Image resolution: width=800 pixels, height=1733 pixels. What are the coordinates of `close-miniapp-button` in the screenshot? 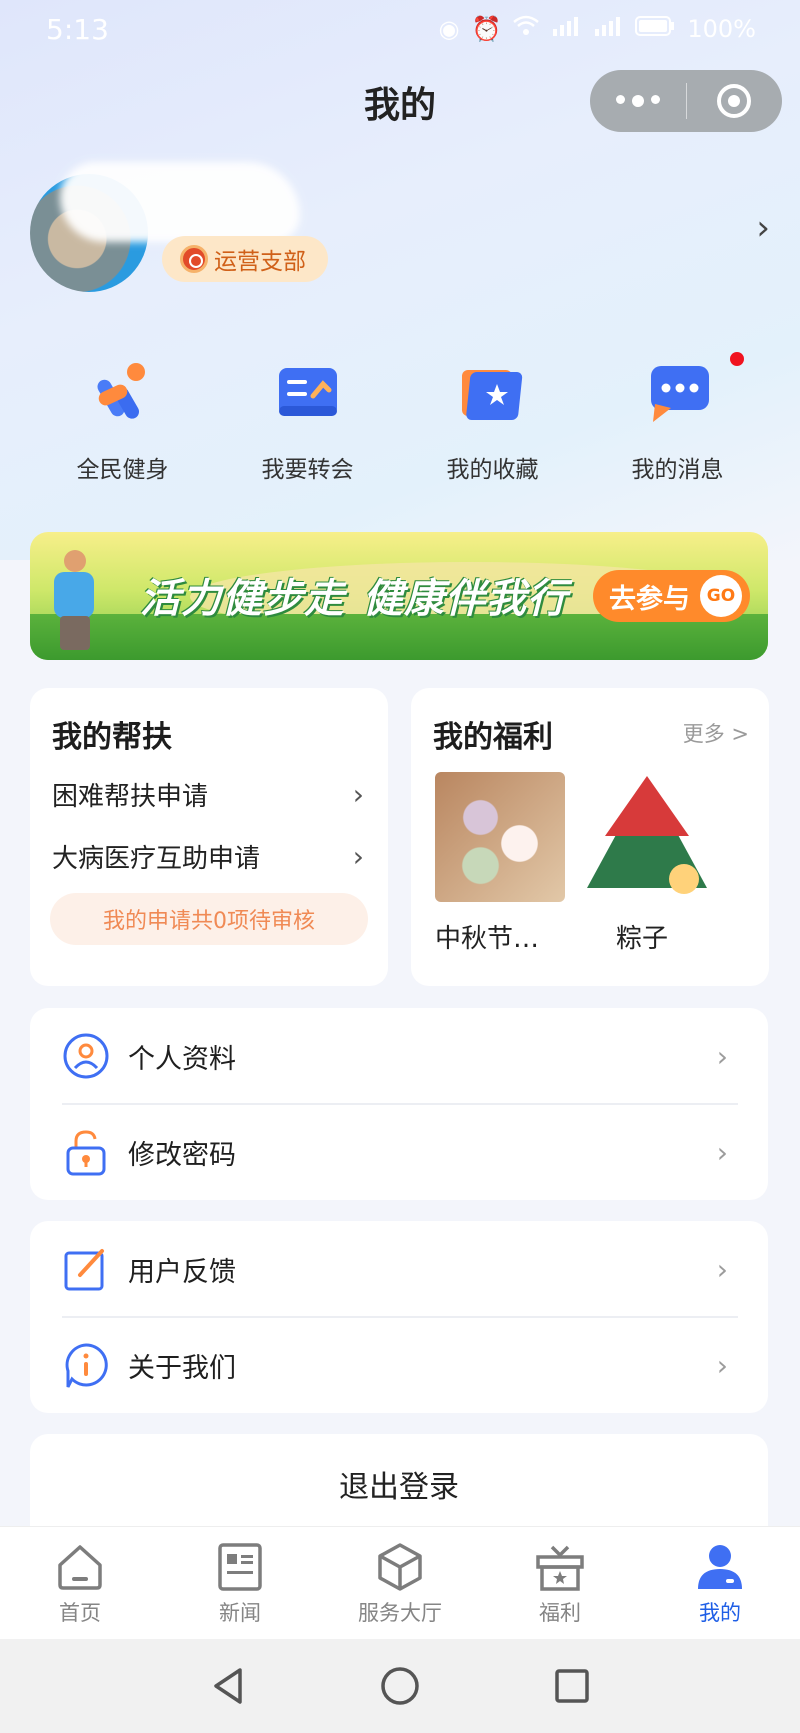 It's located at (735, 101).